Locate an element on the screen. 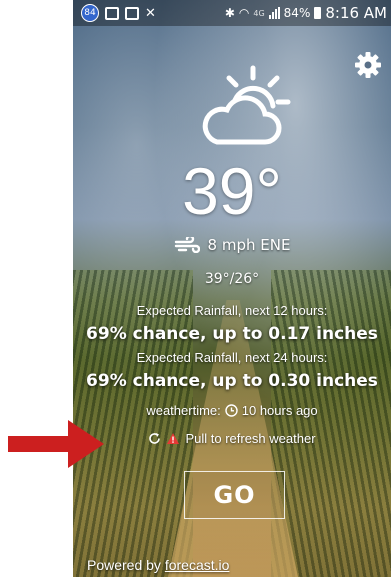  refresh-icon is located at coordinates (155, 438).